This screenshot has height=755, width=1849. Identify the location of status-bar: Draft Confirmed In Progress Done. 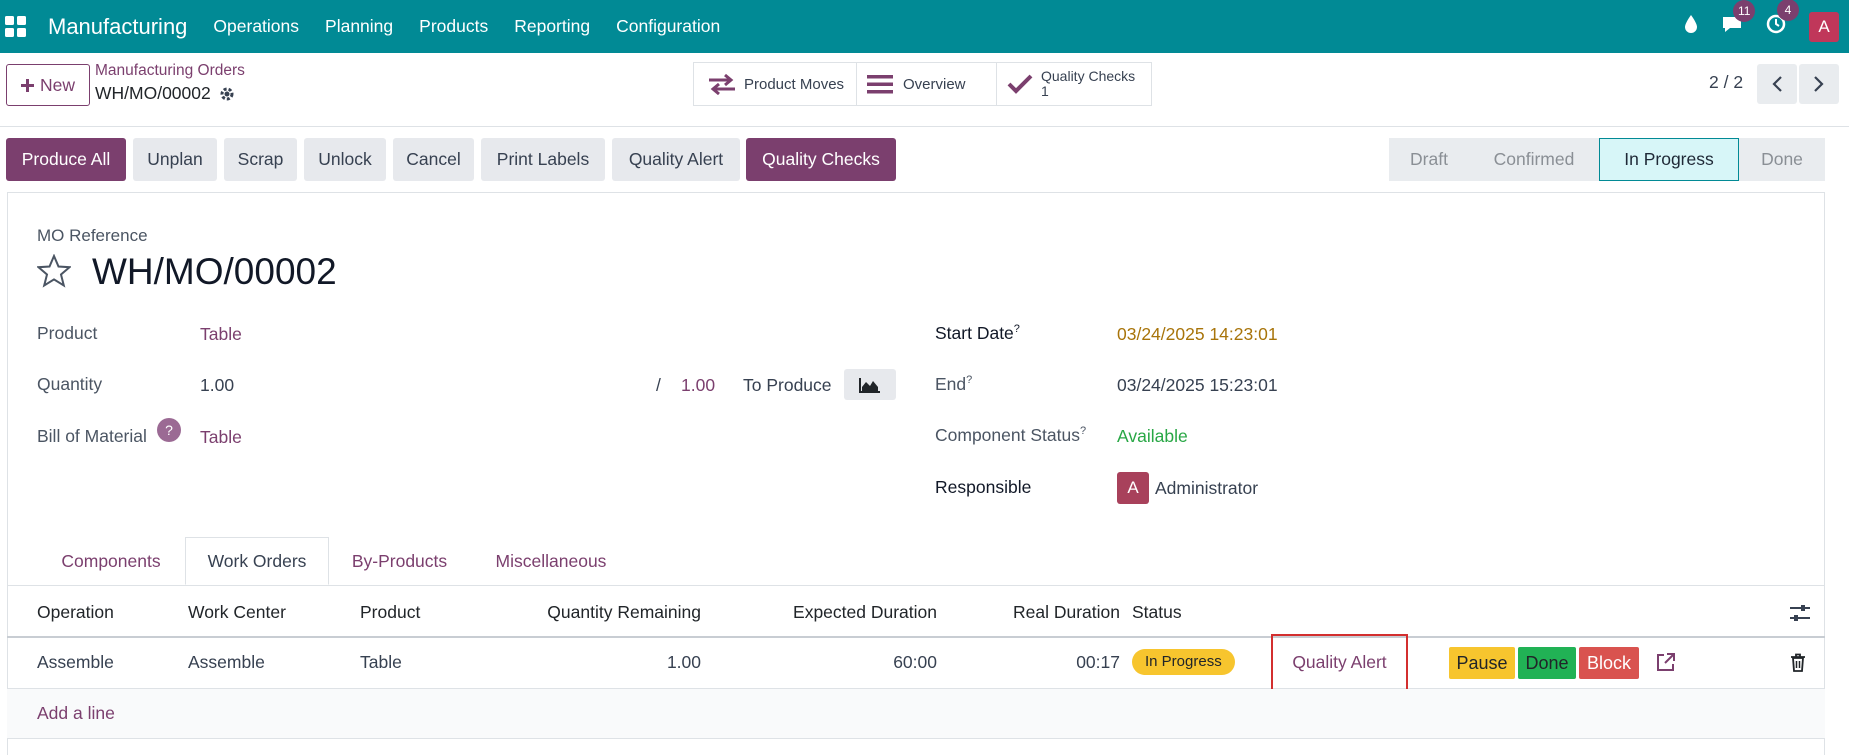
(1607, 159).